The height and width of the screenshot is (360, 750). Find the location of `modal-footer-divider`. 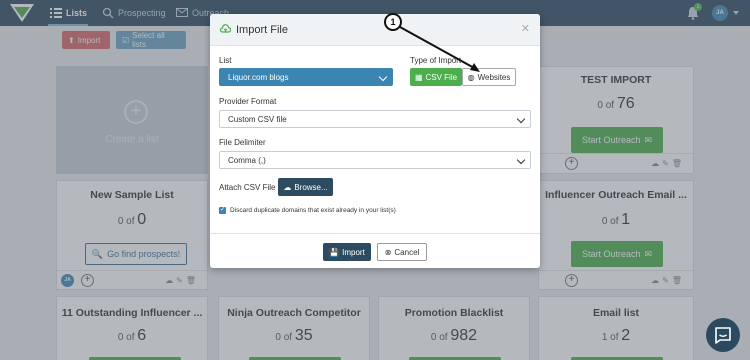

modal-footer-divider is located at coordinates (375, 233).